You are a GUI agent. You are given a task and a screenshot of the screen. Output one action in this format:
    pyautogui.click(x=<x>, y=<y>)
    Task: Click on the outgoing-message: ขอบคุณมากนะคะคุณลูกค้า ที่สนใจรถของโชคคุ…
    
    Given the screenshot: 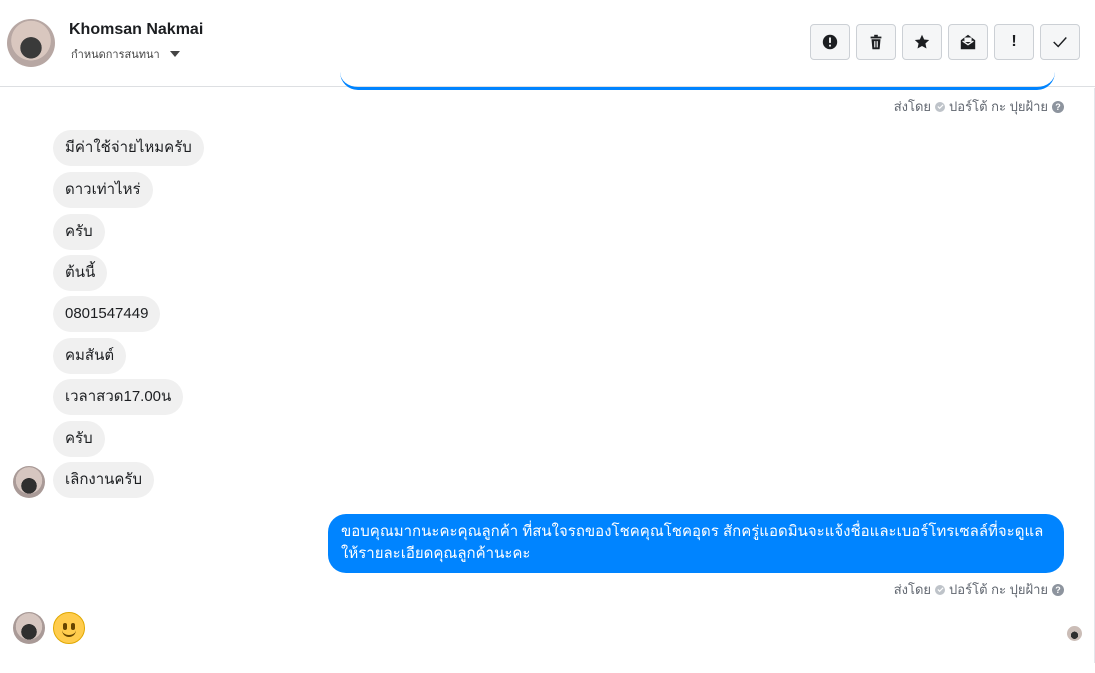 What is the action you would take?
    pyautogui.click(x=696, y=543)
    